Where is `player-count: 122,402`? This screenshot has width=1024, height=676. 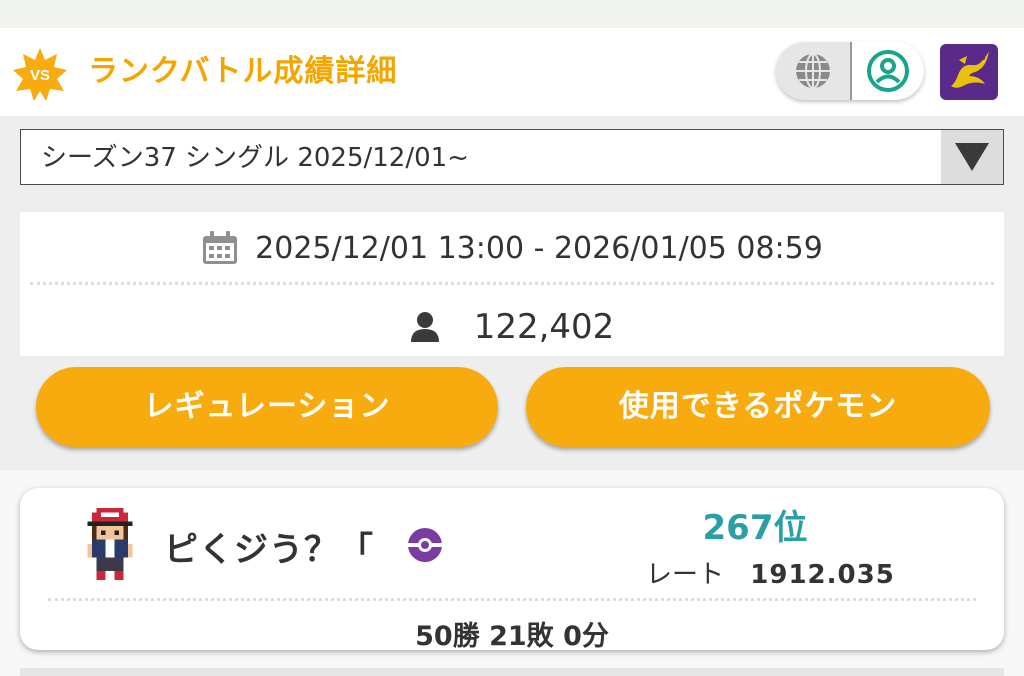 player-count: 122,402 is located at coordinates (512, 327).